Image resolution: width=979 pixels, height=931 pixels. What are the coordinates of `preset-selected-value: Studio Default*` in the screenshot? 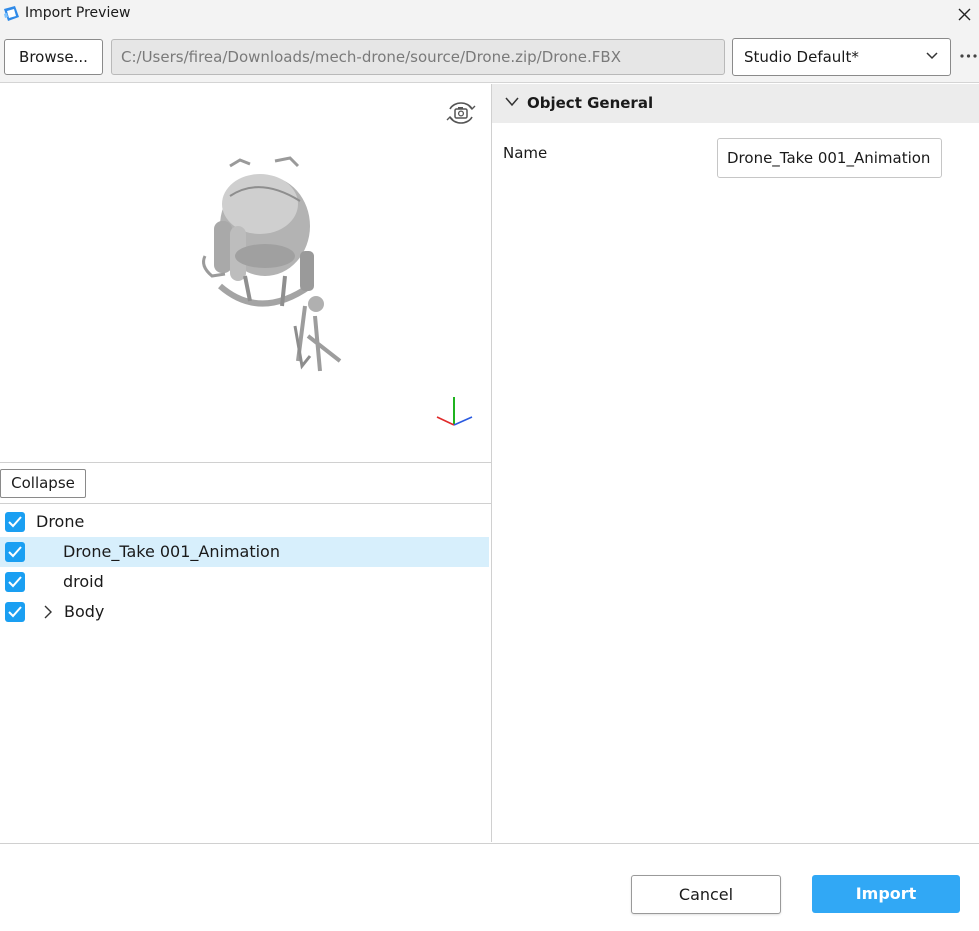 It's located at (801, 57).